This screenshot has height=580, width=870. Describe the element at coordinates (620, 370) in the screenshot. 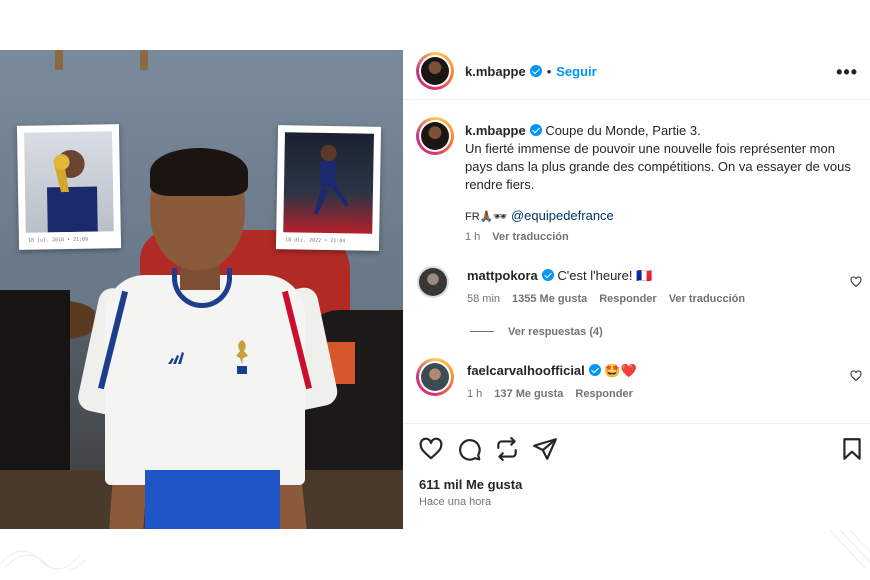

I see `comment-text: 🤩❤️` at that location.